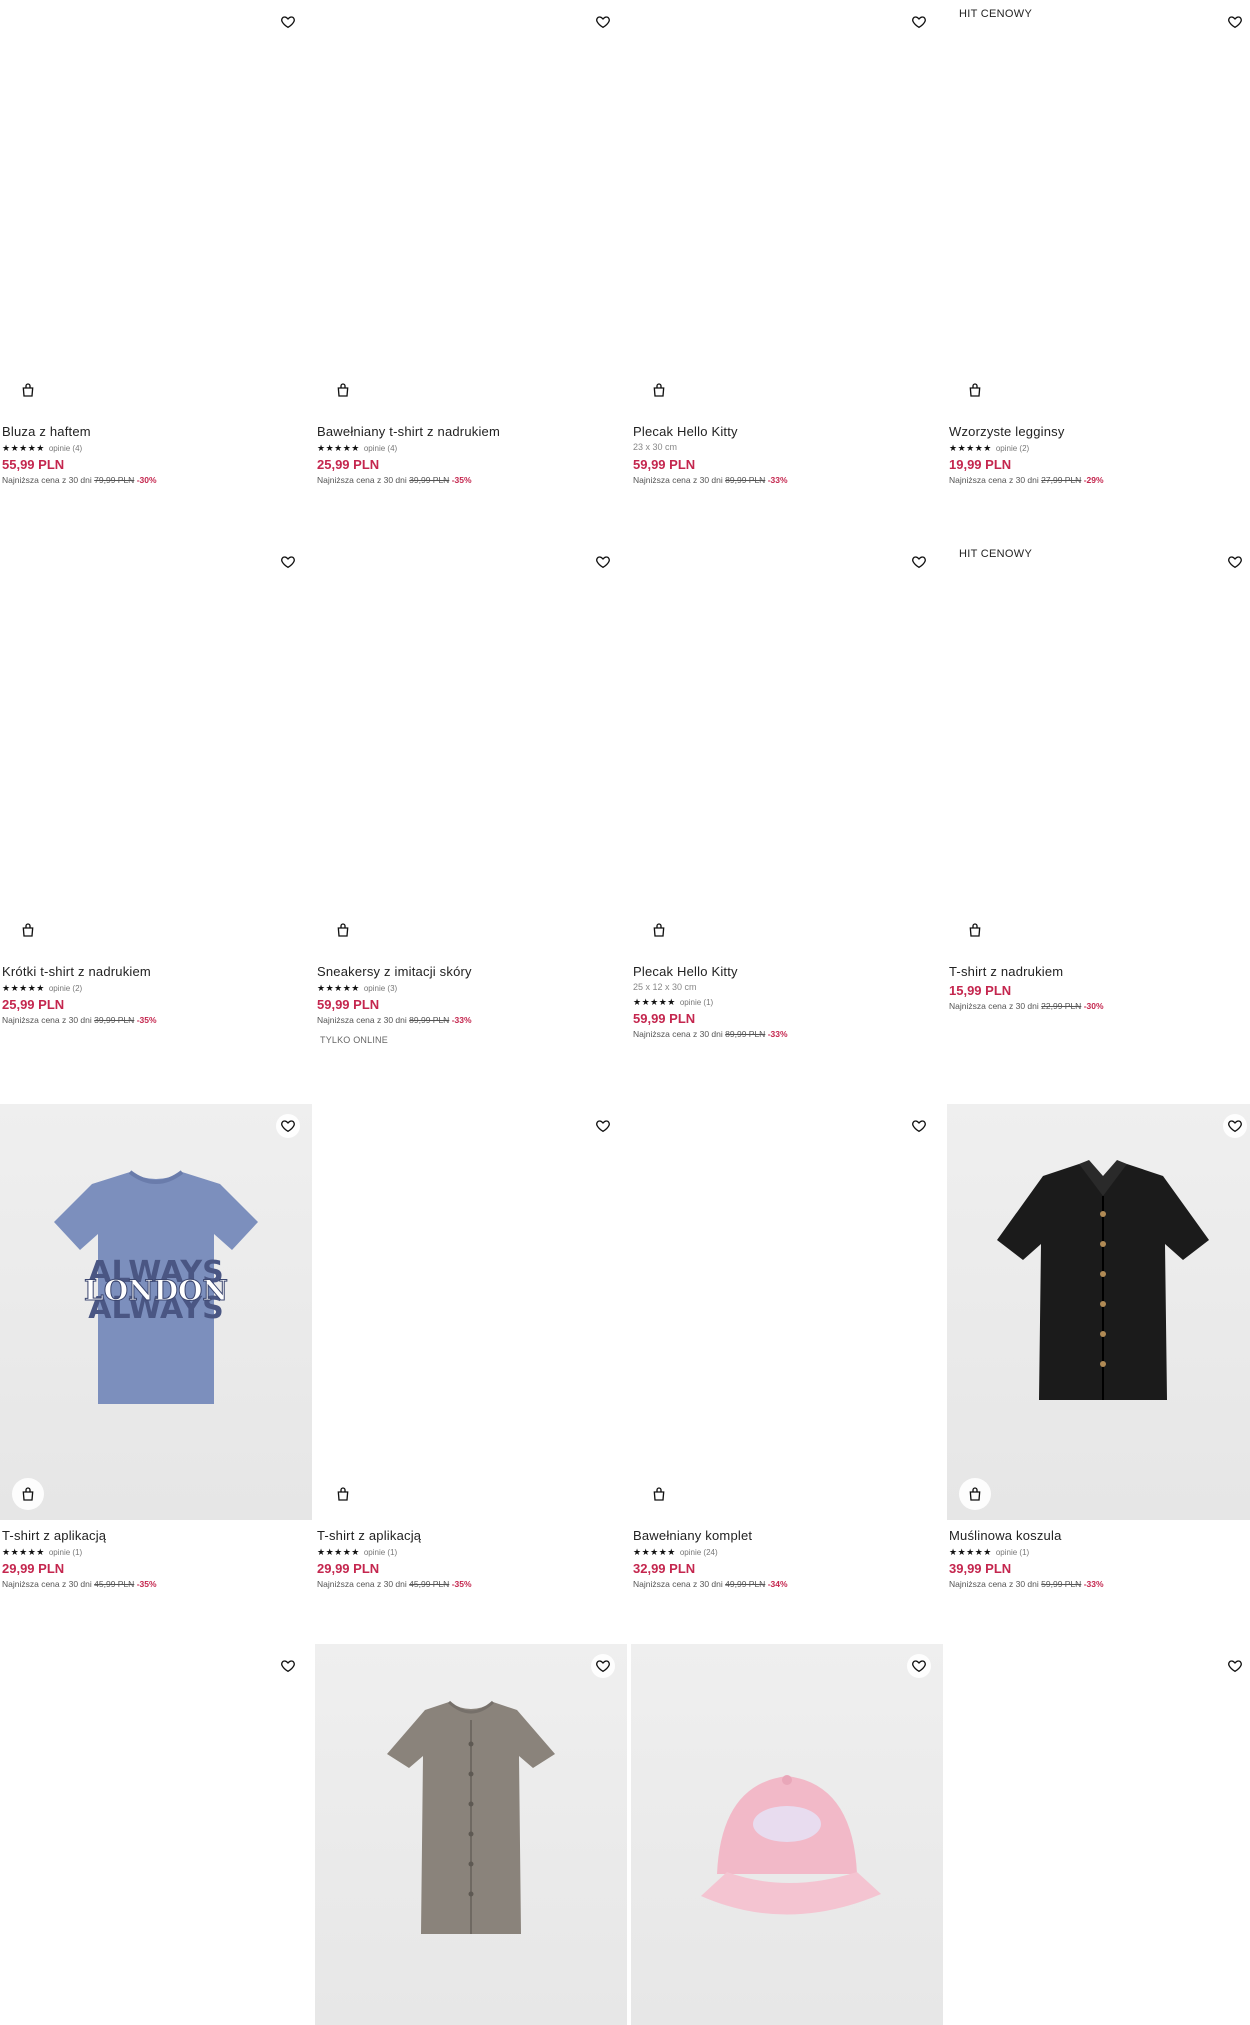  I want to click on product-name: Sneakersy z imitacji skóry, so click(471, 972).